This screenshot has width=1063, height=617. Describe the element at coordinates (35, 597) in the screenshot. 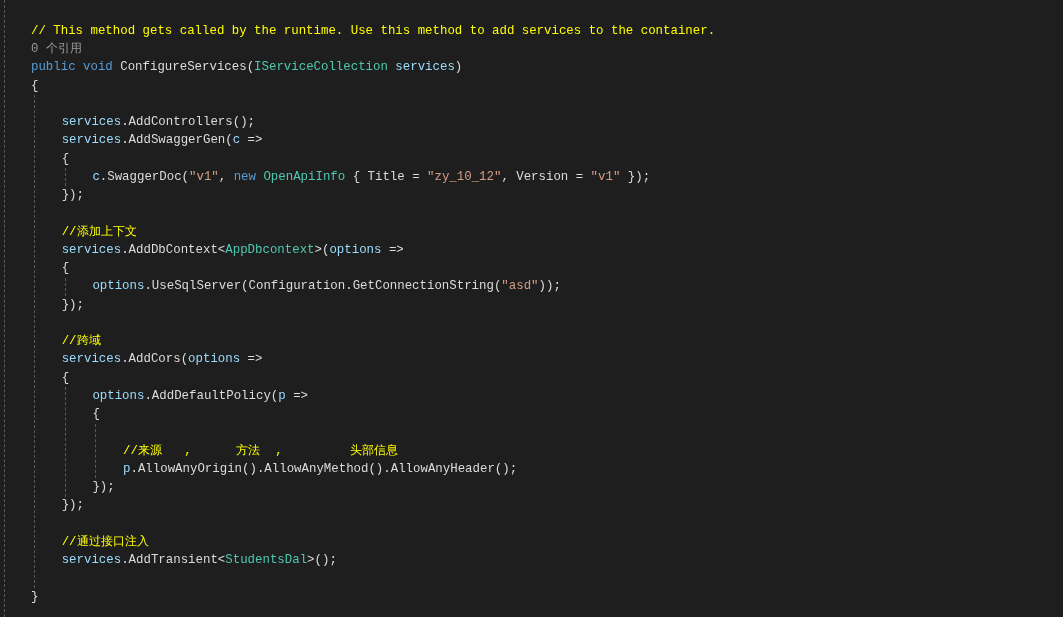

I see `code-line: }` at that location.